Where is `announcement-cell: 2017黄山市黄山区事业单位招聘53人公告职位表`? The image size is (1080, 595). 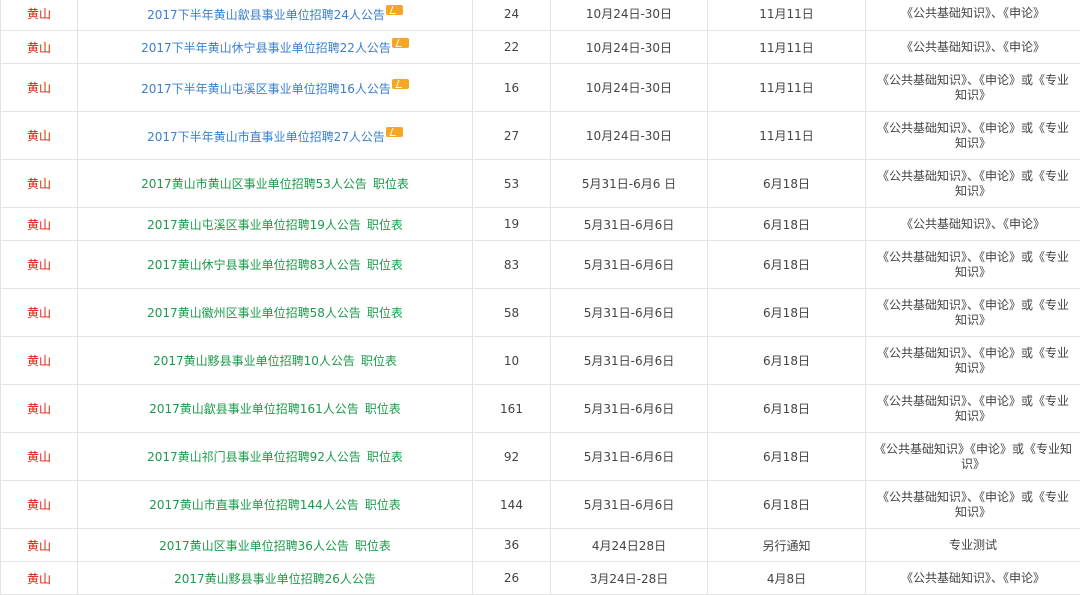 announcement-cell: 2017黄山市黄山区事业单位招聘53人公告职位表 is located at coordinates (275, 184).